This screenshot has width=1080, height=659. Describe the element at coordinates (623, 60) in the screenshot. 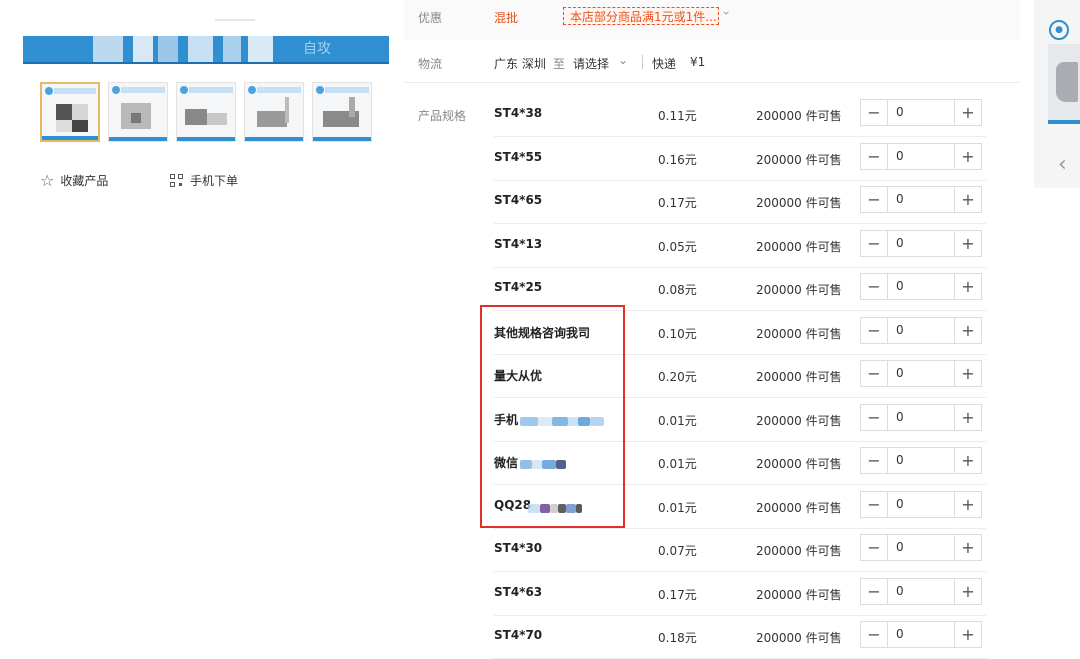

I see `chevron-down-icon: ⌄` at that location.